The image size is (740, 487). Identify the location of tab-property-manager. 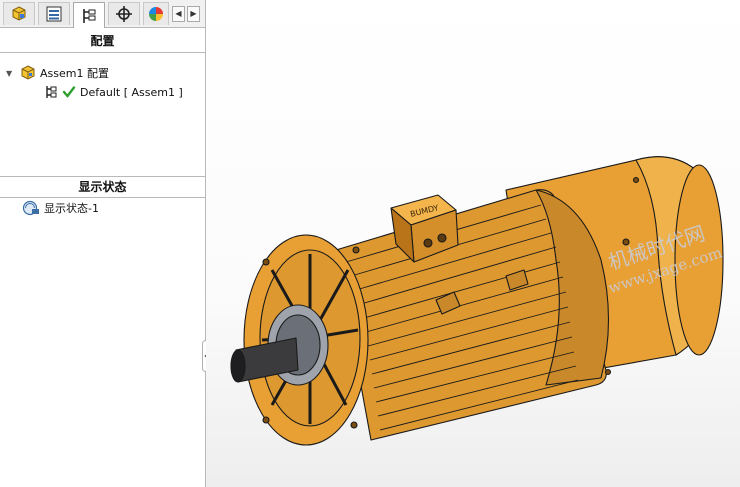
(54, 13).